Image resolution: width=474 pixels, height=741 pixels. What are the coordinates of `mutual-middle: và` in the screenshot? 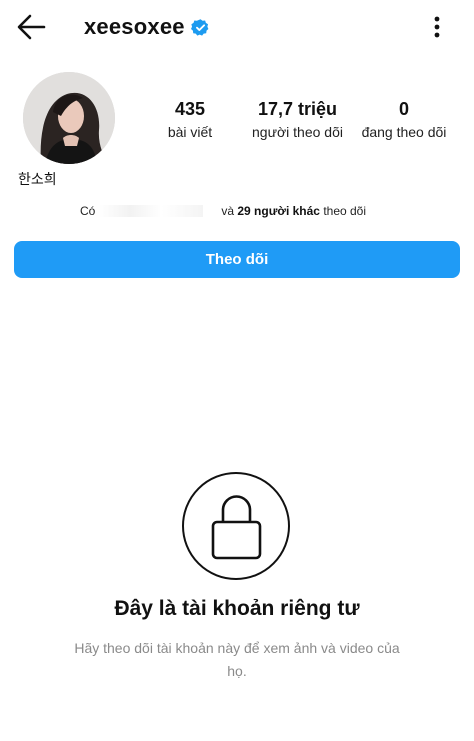 It's located at (228, 211).